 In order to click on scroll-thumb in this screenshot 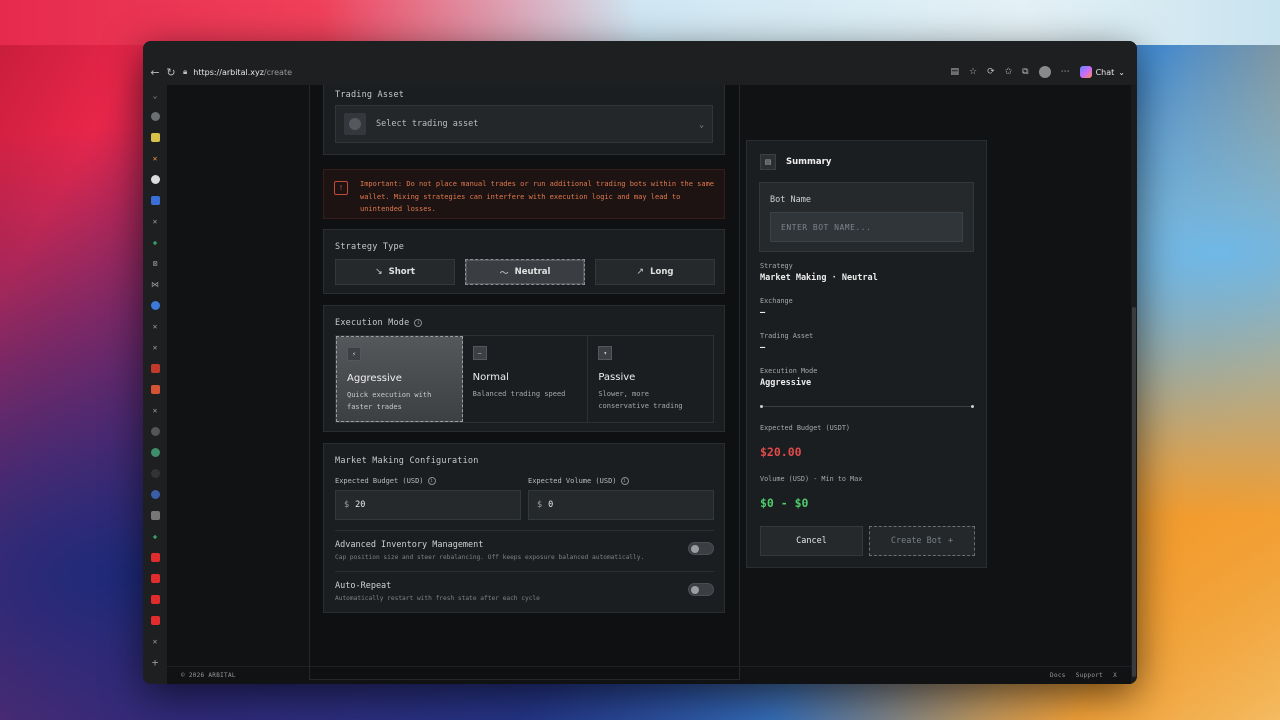, I will do `click(1134, 492)`.